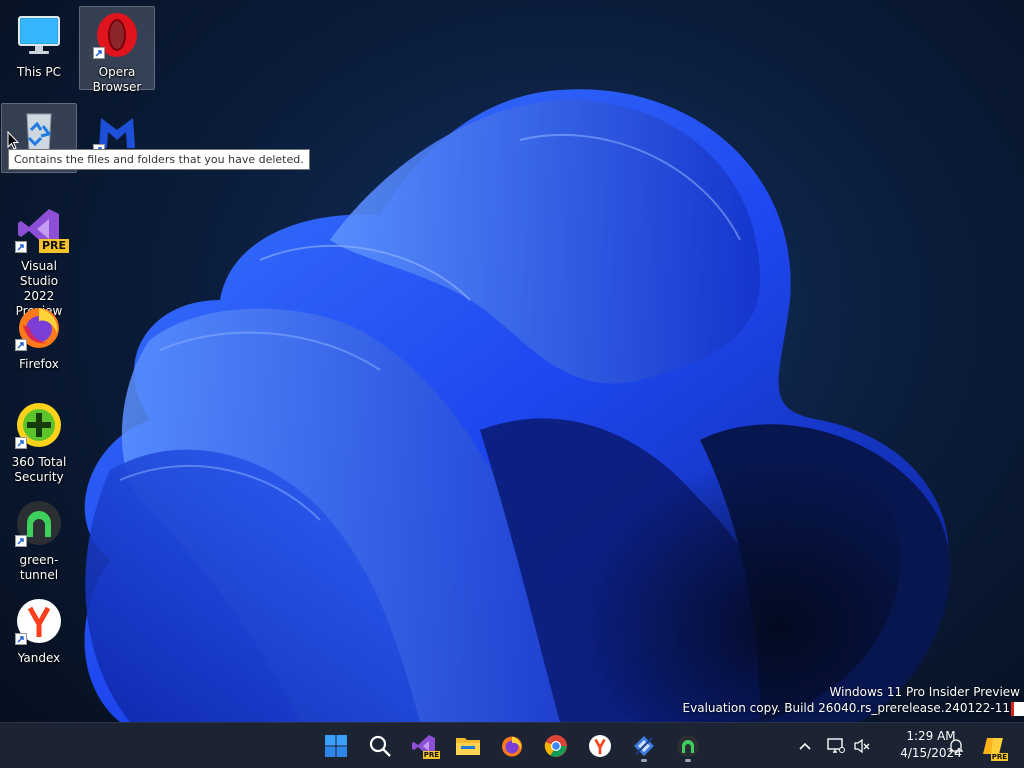 This screenshot has width=1024, height=768. I want to click on desktop-icon-label: This PC, so click(39, 72).